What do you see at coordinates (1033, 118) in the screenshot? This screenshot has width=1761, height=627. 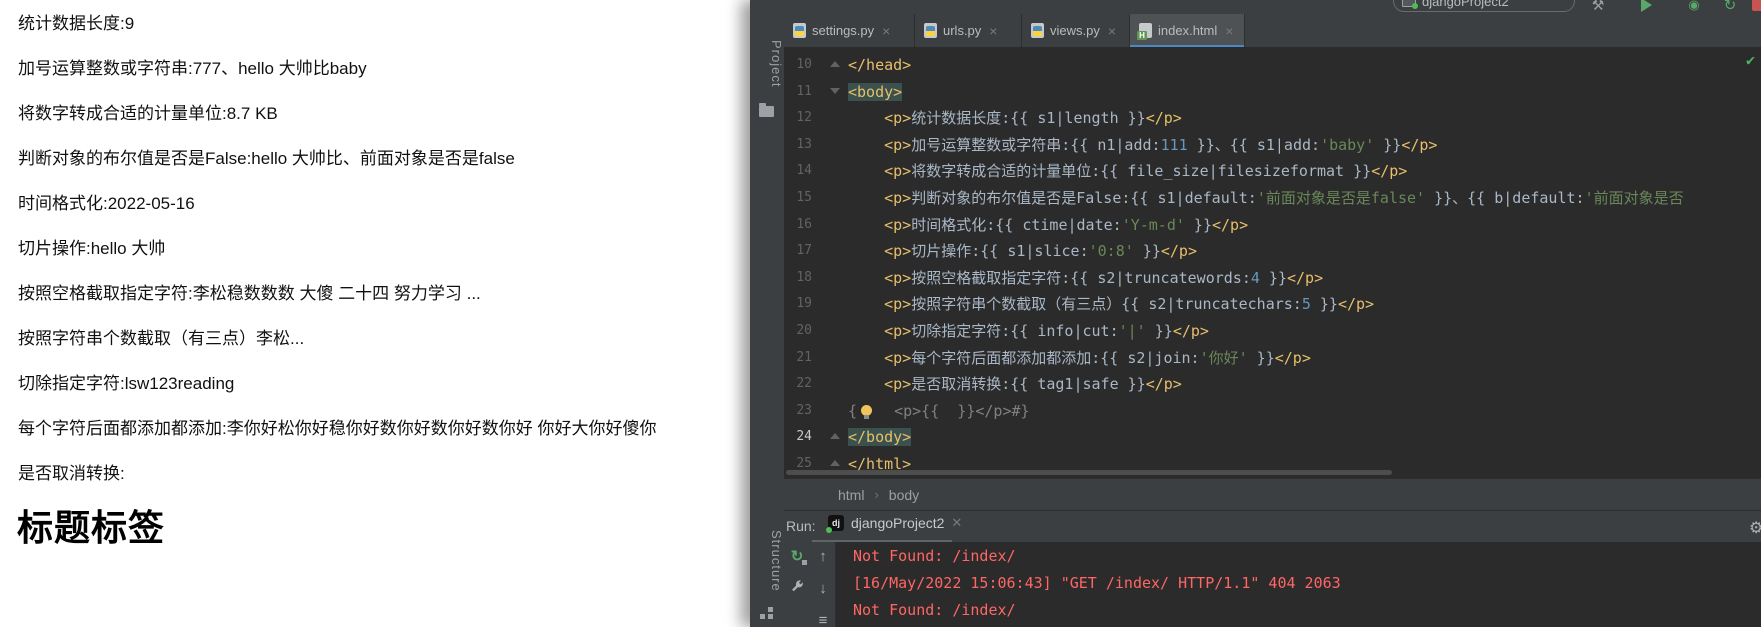 I see `code-text: <p>统计数据长度:{{ s1|length }}</p>` at bounding box center [1033, 118].